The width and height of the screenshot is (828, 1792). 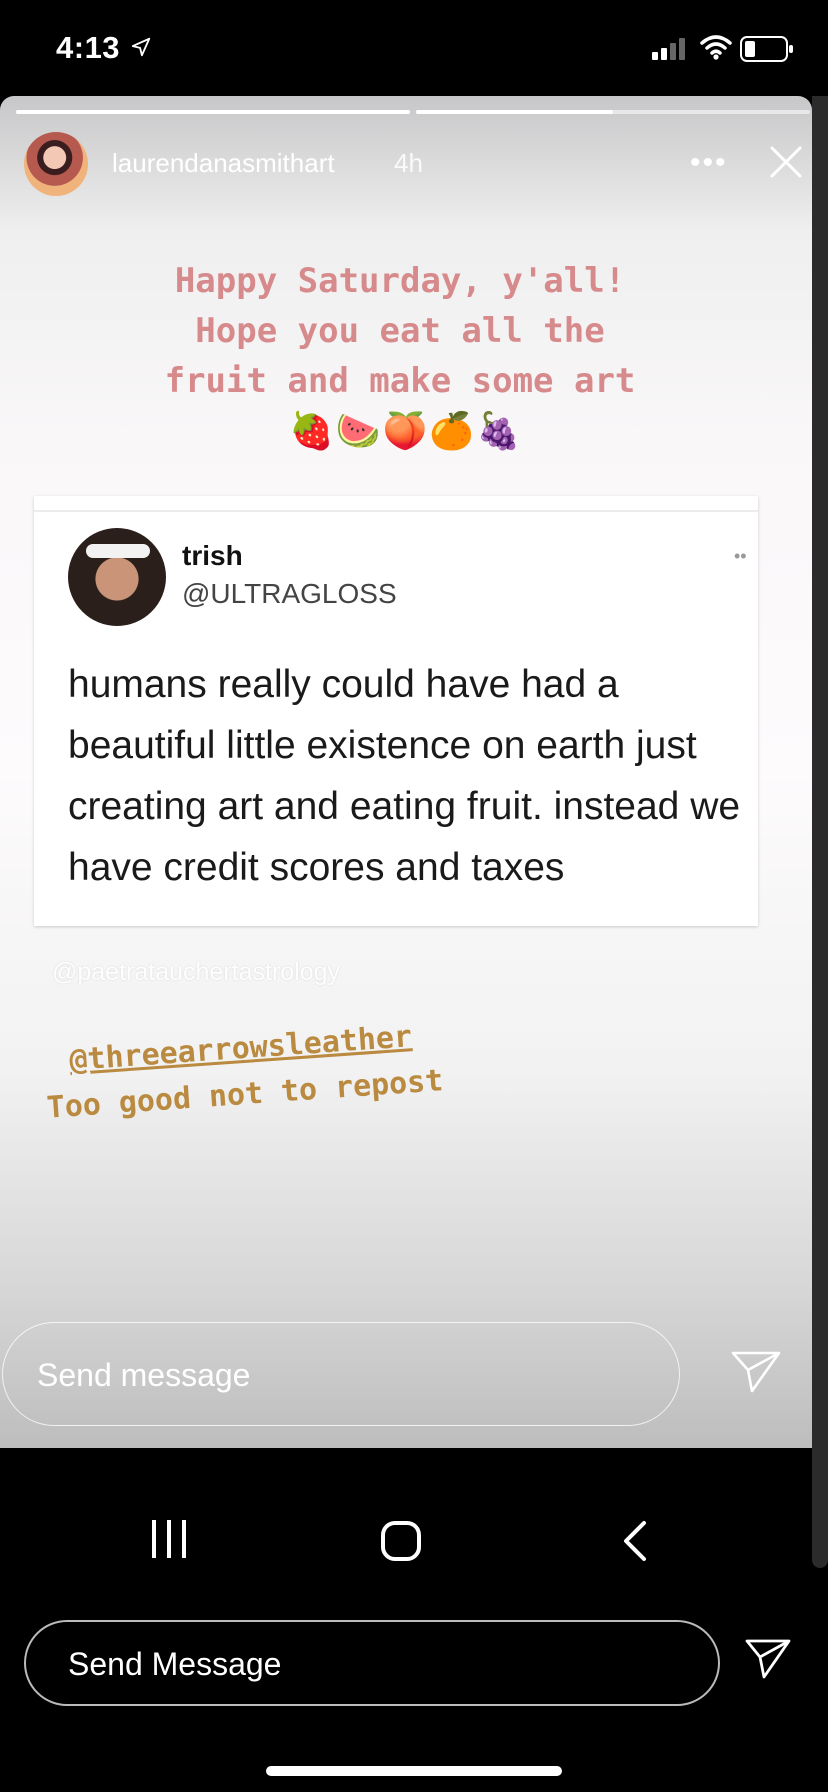 I want to click on tweet-divider, so click(x=396, y=511).